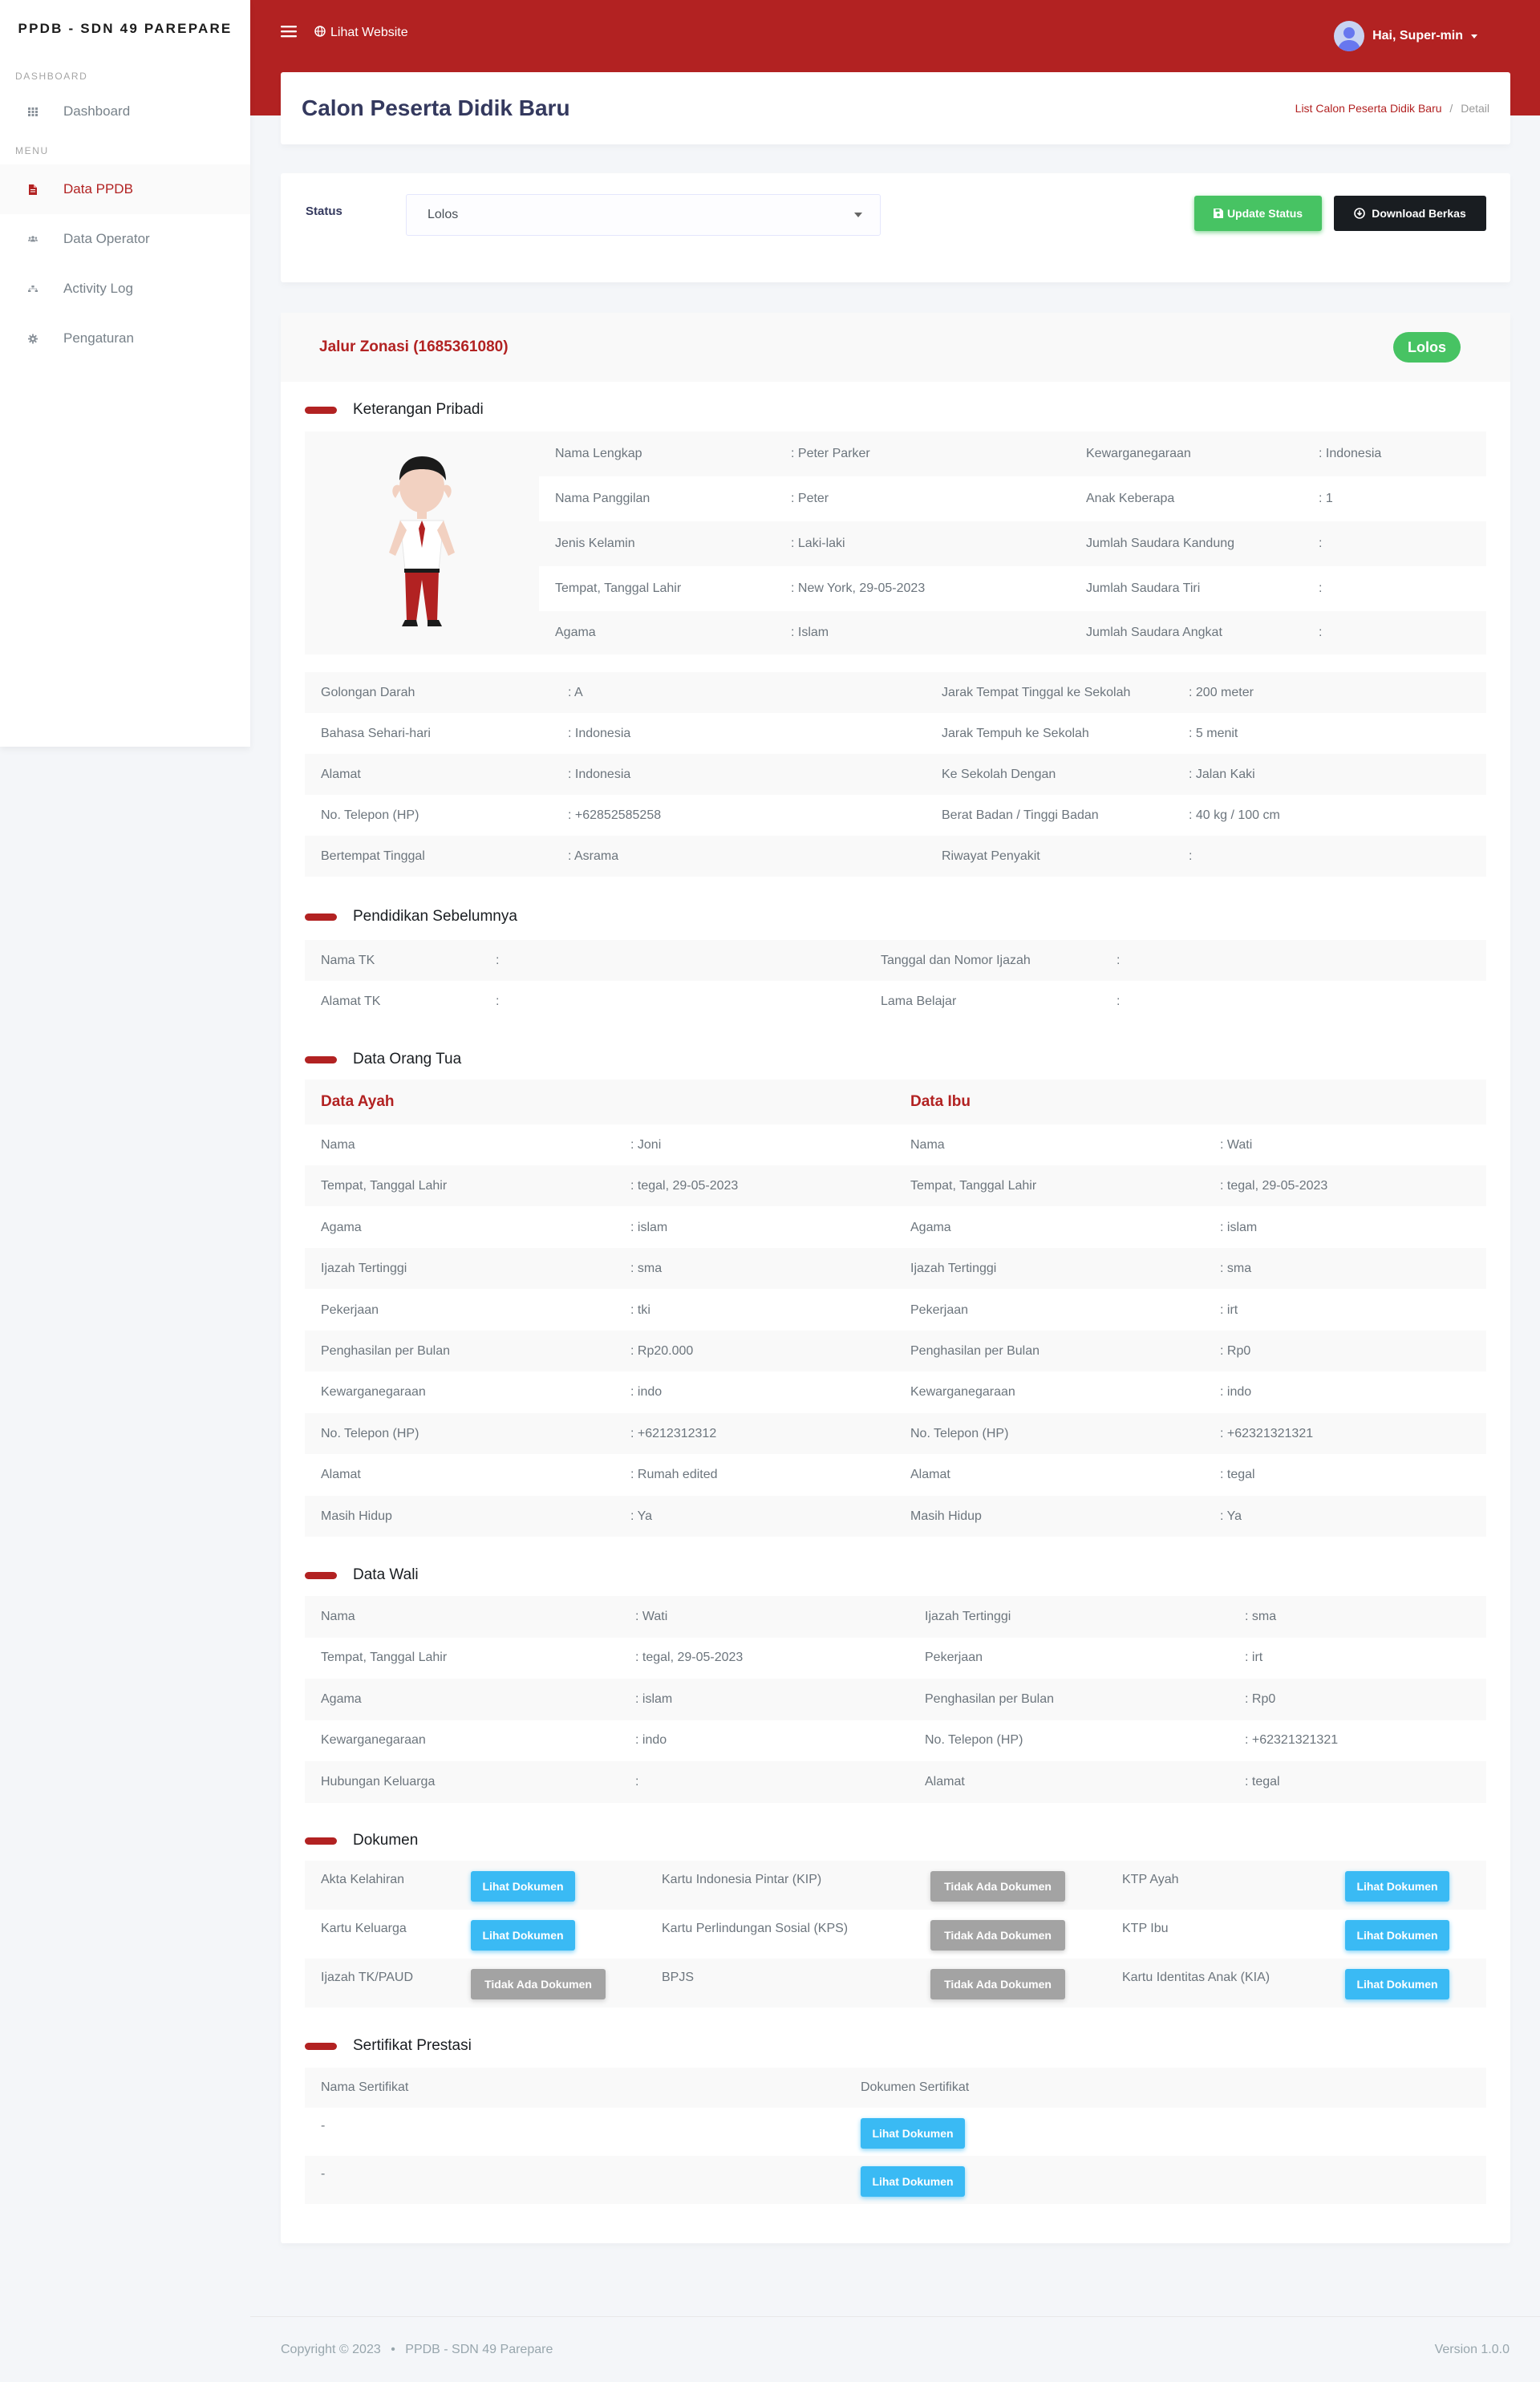  Describe the element at coordinates (323, 2174) in the screenshot. I see `sertifikat-nama: -` at that location.